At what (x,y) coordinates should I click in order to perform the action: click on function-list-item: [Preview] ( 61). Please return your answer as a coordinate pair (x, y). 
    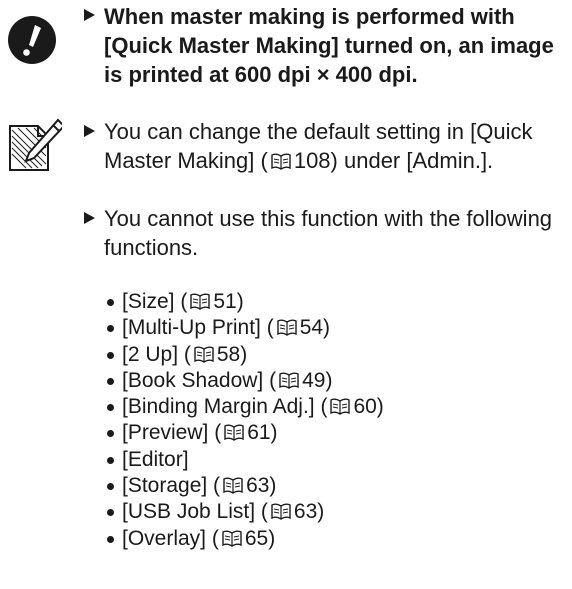
    Looking at the image, I should click on (244, 433).